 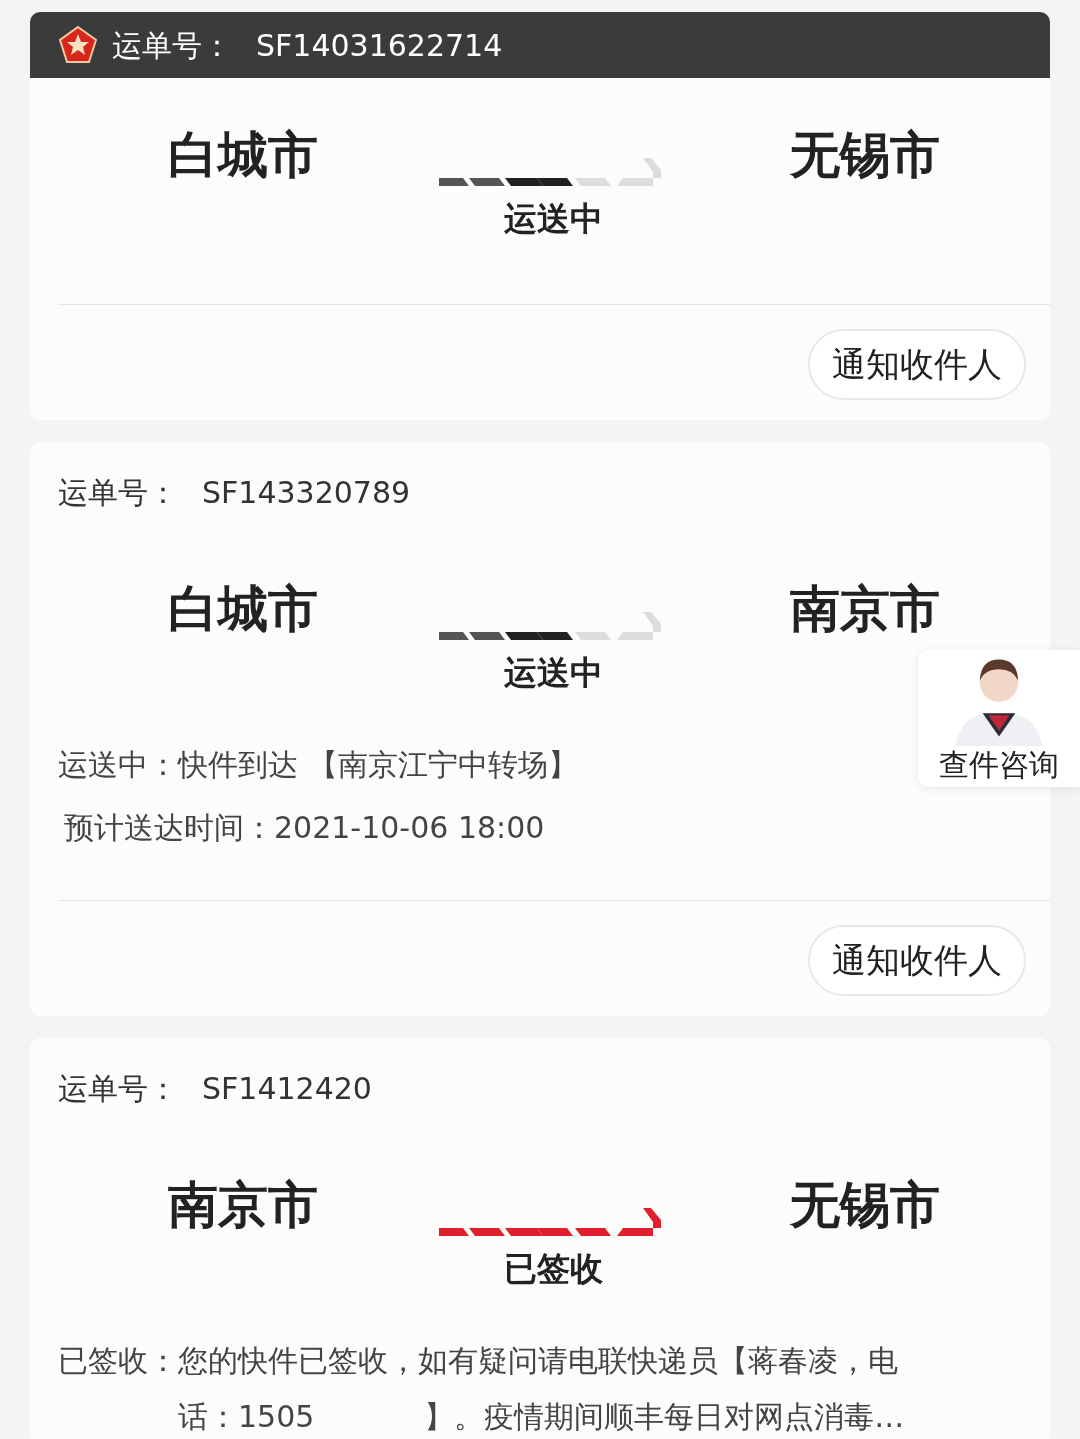 I want to click on eta-text: 预计送达时间：2021-10-06 18:00, so click(x=304, y=827).